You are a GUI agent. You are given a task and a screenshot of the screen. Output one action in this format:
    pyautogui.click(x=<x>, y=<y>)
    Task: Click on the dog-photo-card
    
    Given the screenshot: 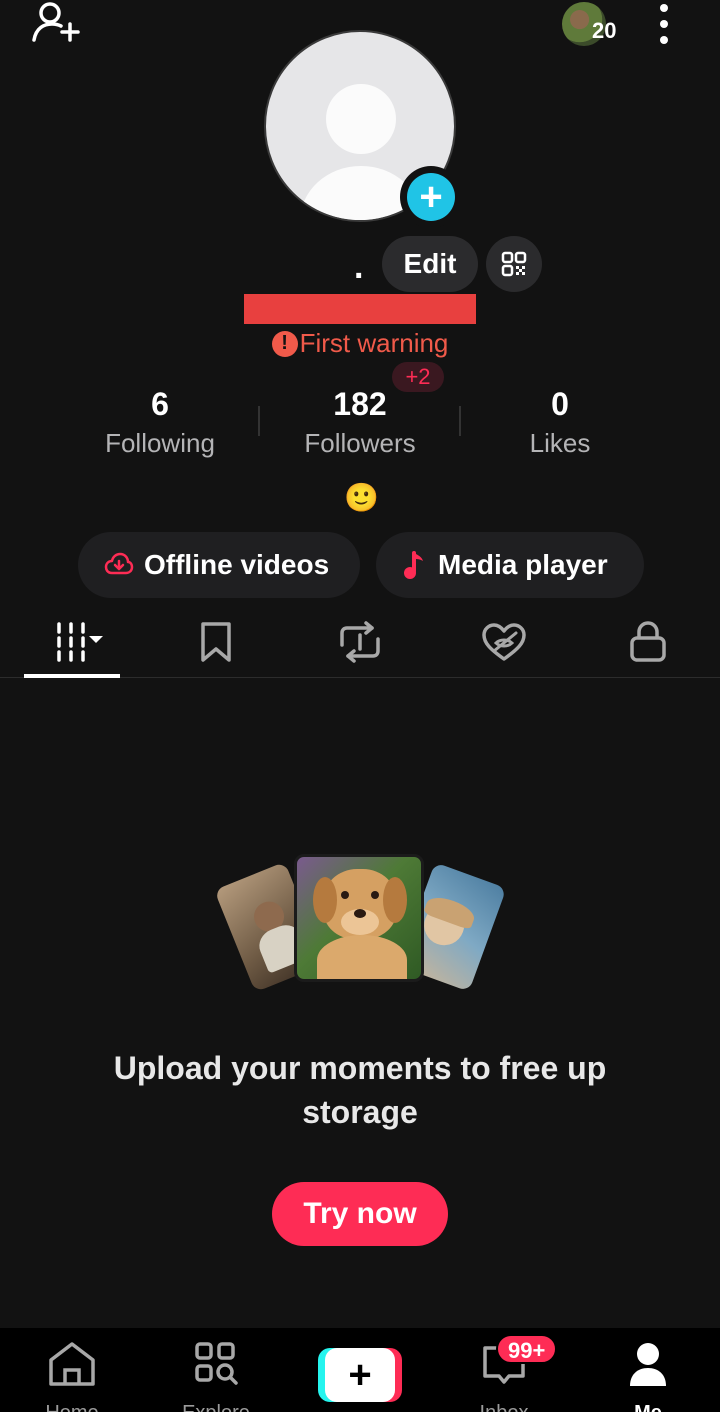 What is the action you would take?
    pyautogui.click(x=359, y=918)
    